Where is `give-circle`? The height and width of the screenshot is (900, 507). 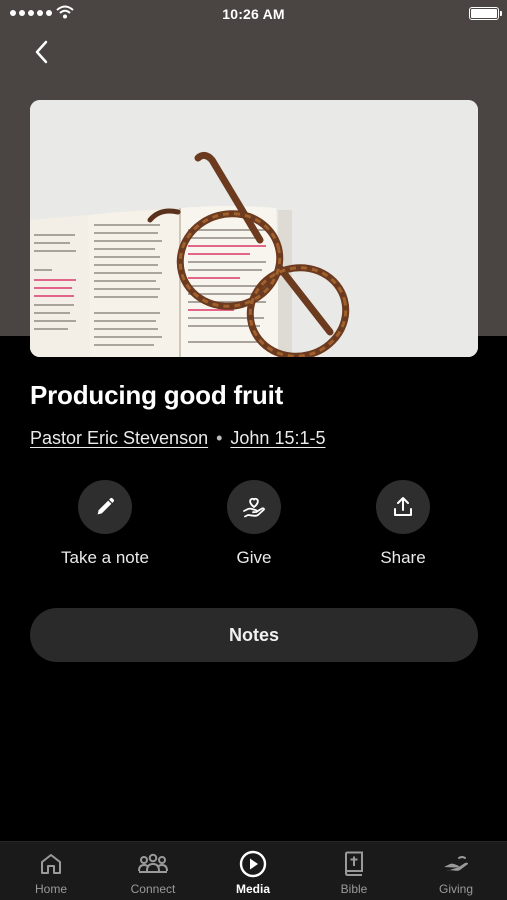
give-circle is located at coordinates (254, 507).